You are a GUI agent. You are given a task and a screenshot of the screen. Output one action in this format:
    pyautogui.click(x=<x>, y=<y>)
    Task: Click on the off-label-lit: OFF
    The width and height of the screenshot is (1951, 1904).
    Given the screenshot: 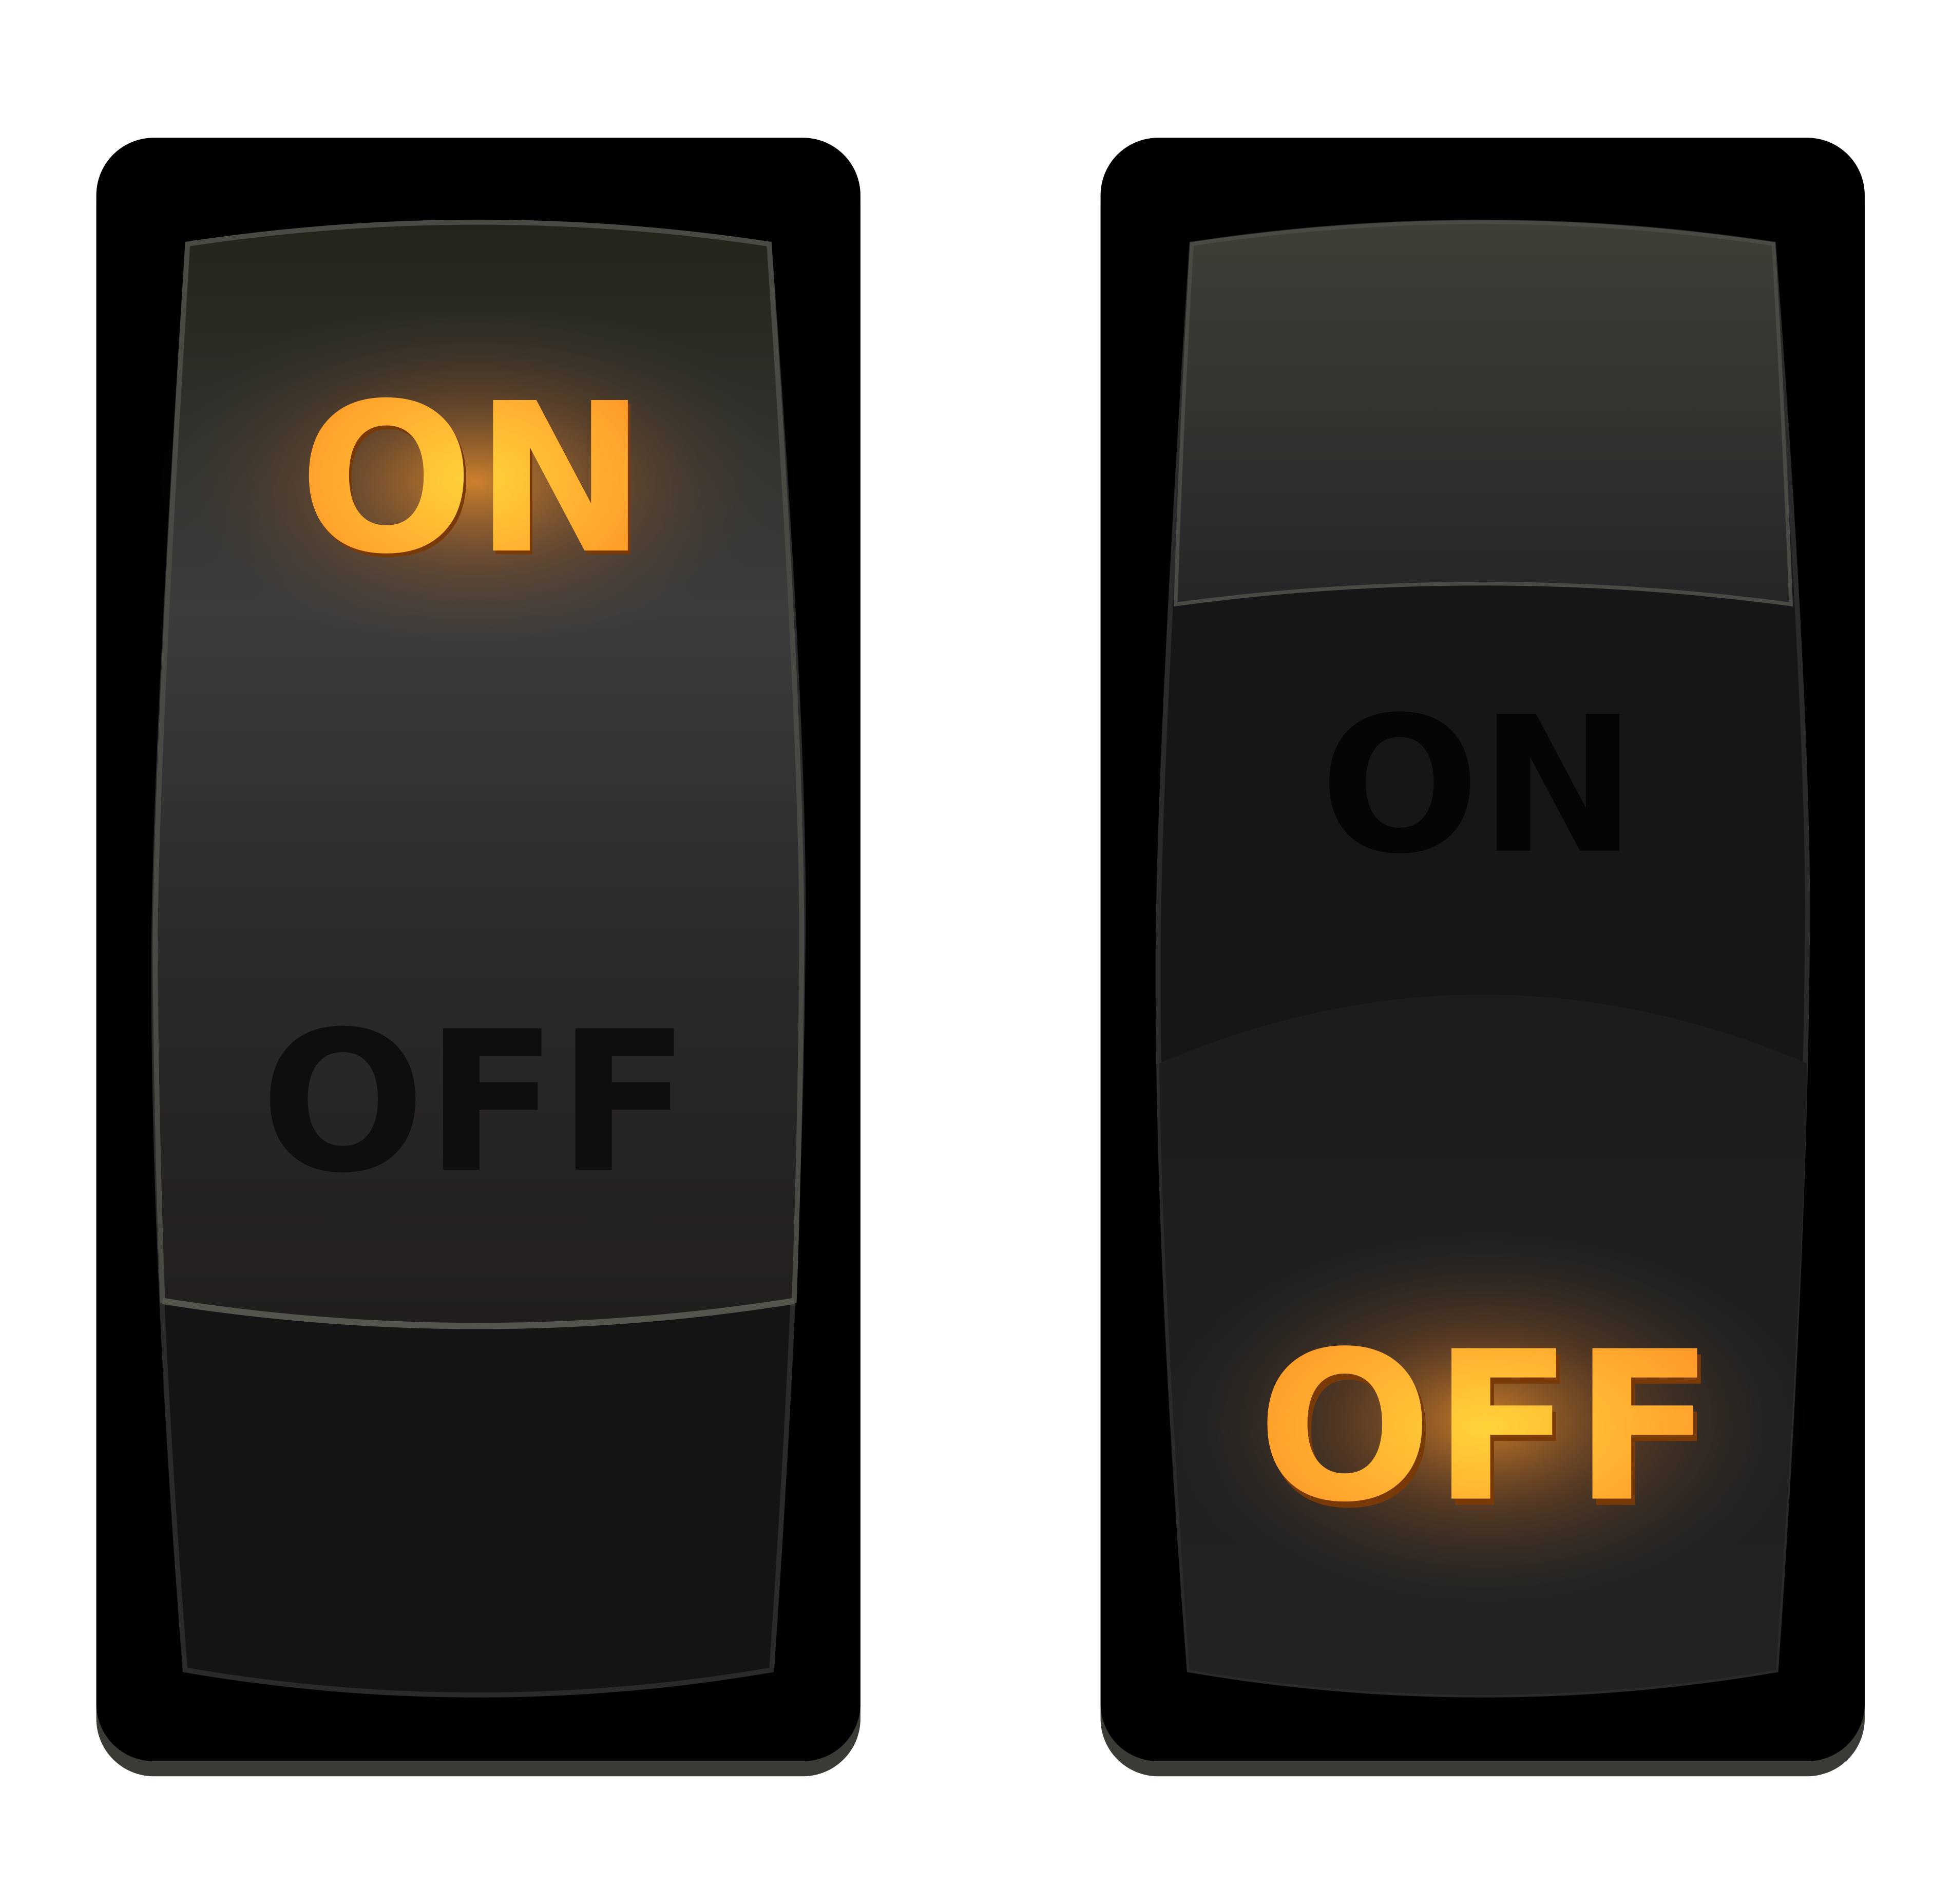 What is the action you would take?
    pyautogui.click(x=1486, y=1427)
    